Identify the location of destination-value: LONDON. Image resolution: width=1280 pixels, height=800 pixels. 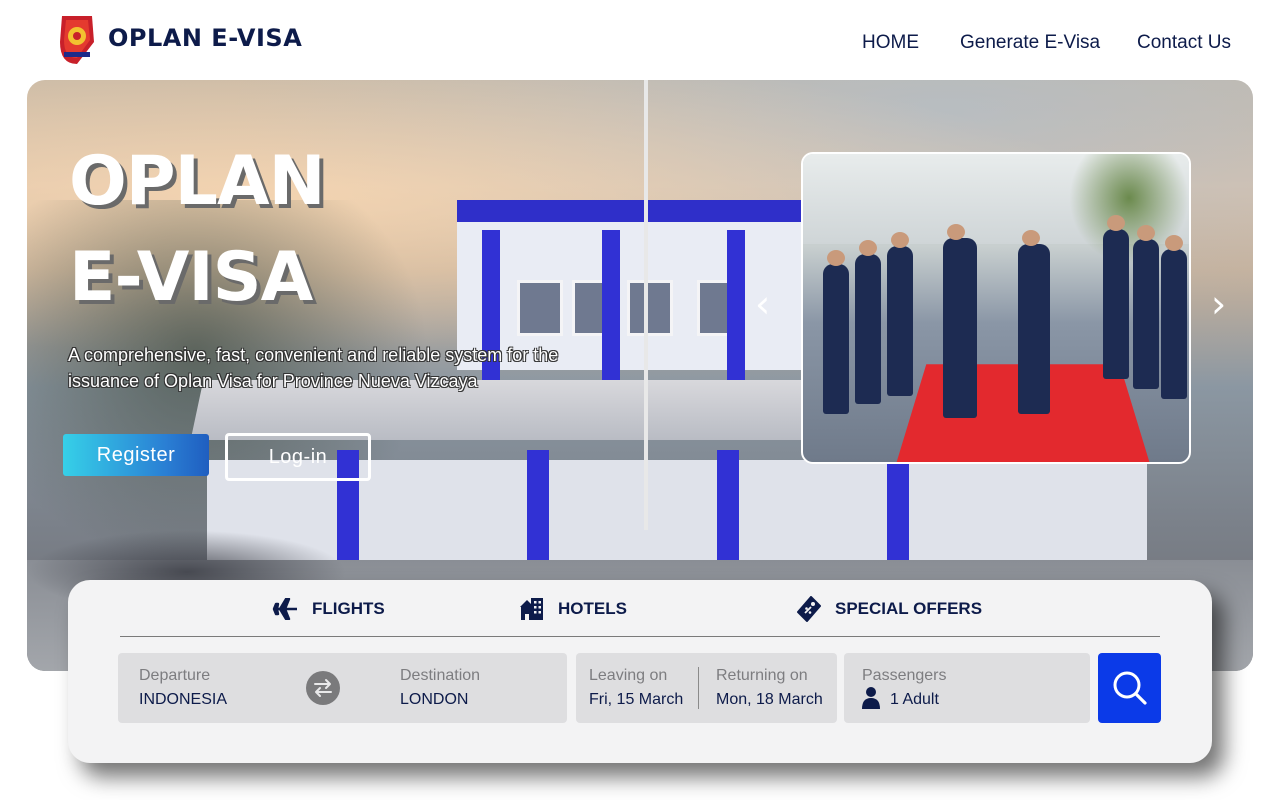
(434, 699).